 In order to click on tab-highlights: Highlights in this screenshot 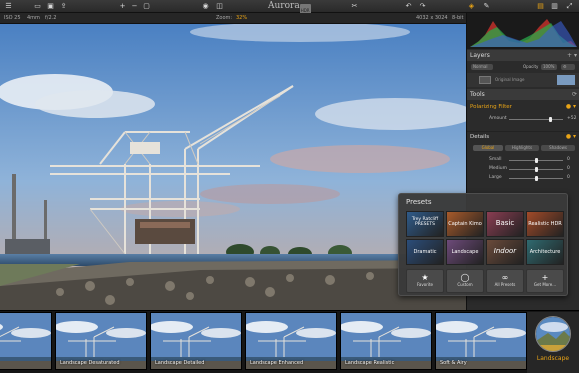, I will do `click(522, 148)`.